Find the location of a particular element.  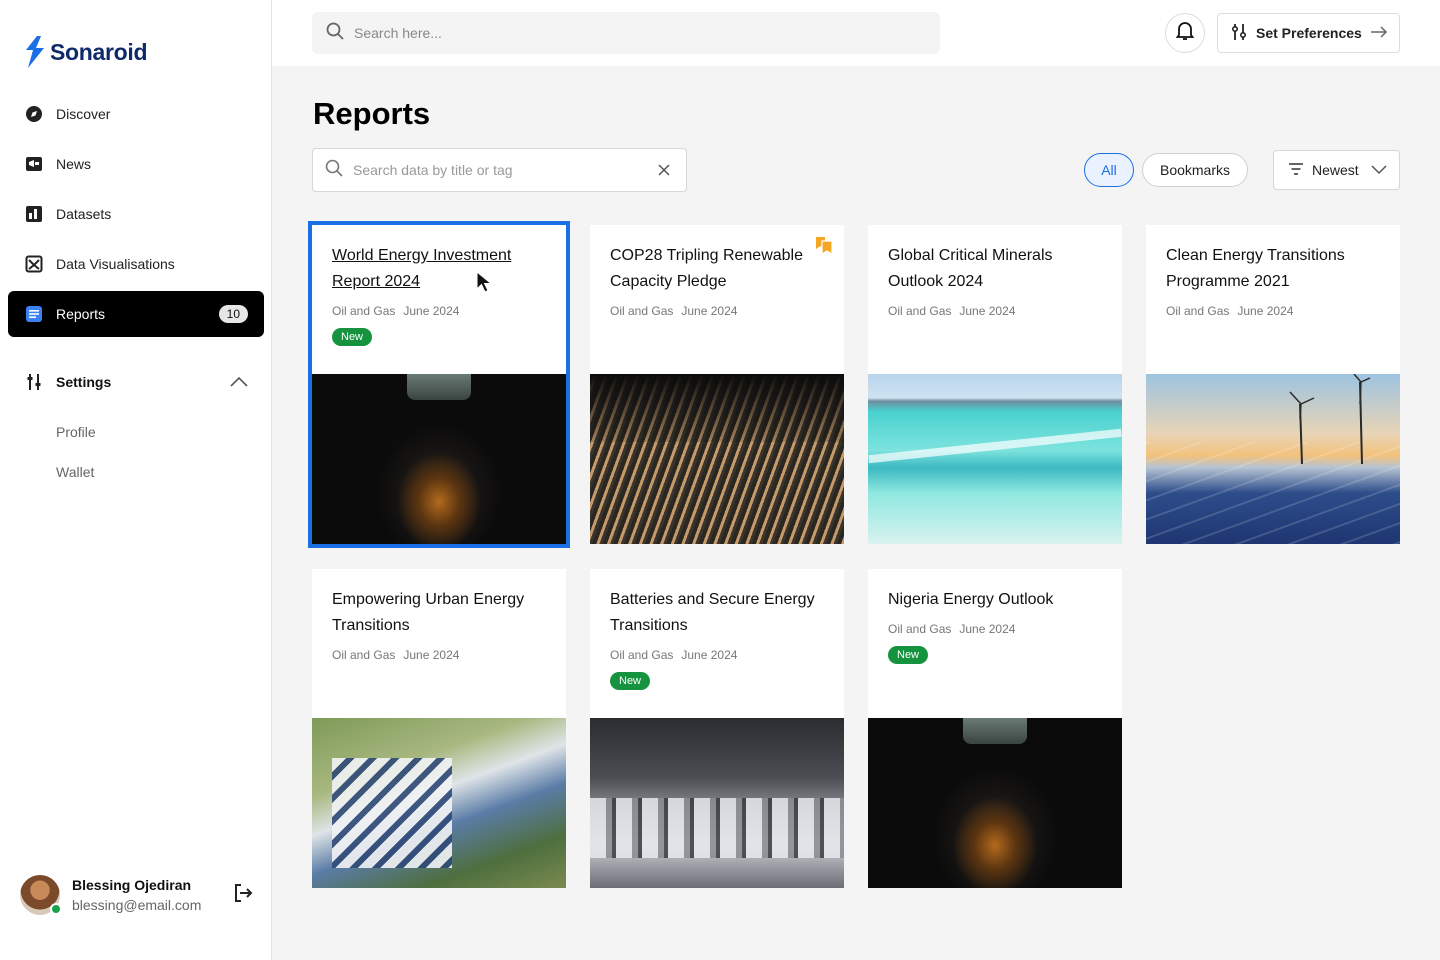

bell-icon is located at coordinates (1185, 33).